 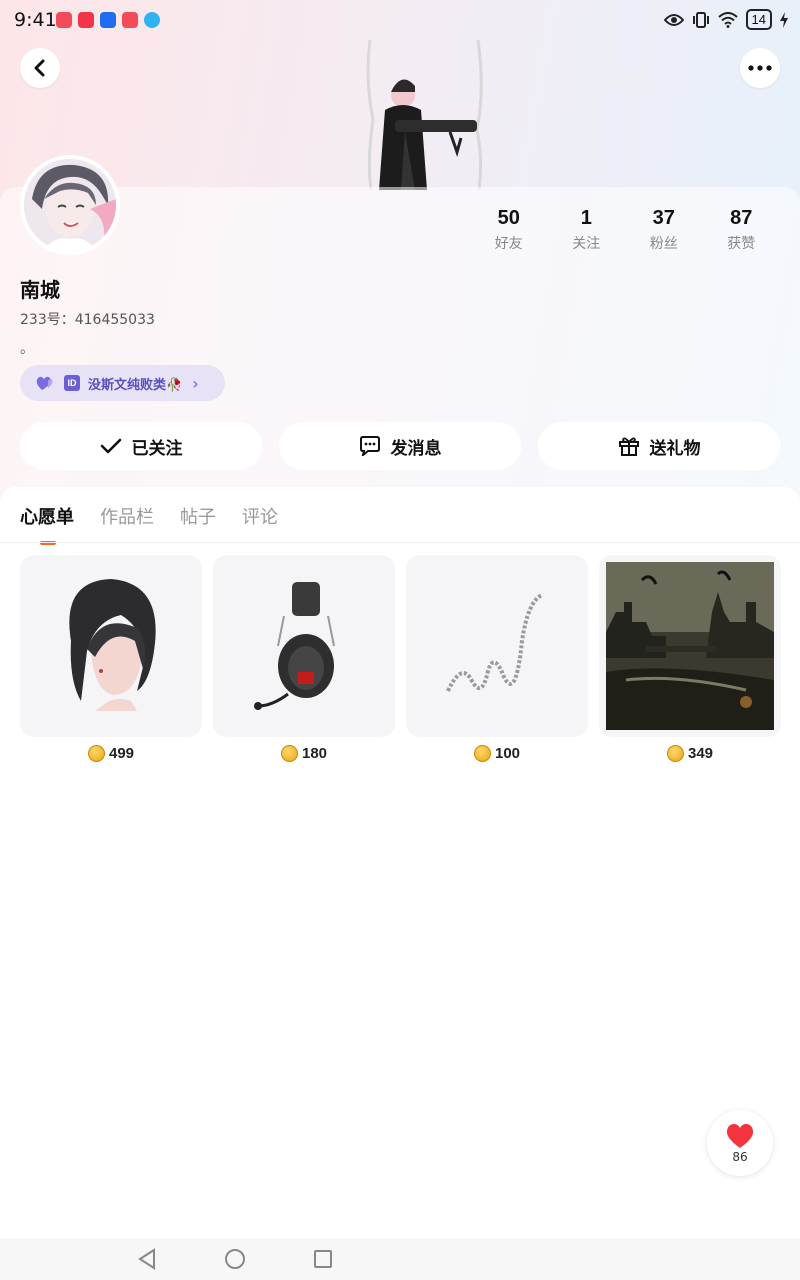 I want to click on avatar, so click(x=70, y=205).